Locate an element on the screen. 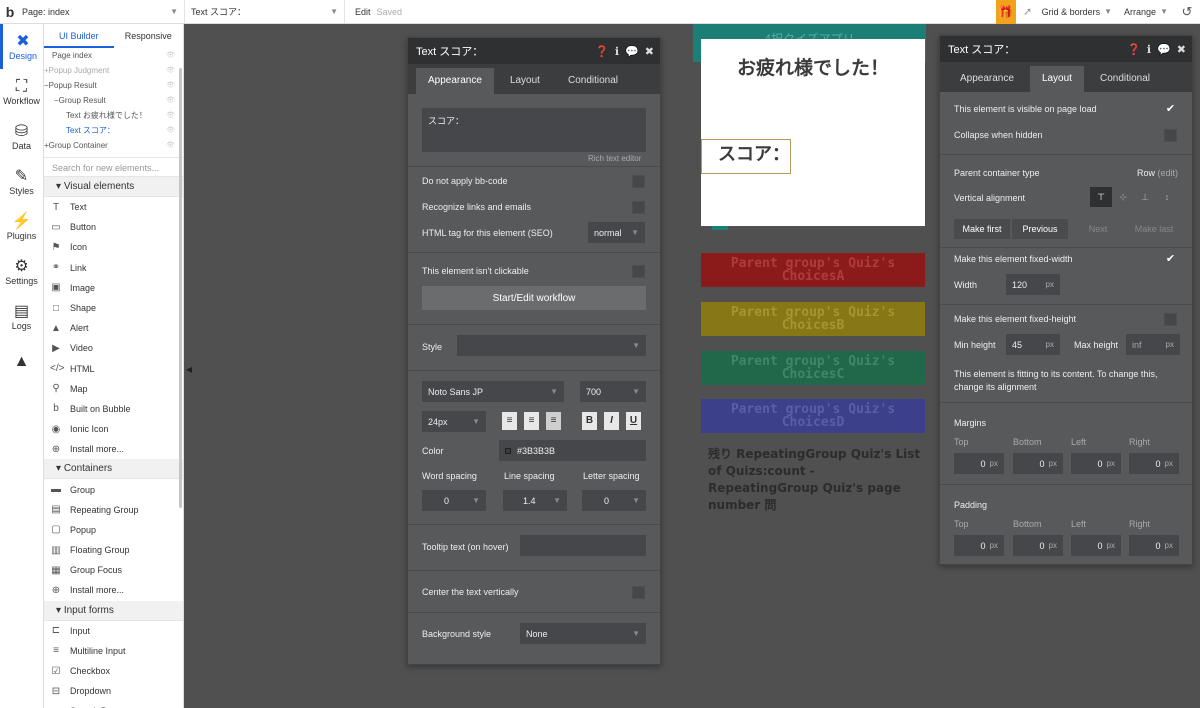 This screenshot has height=708, width=1200. font-weight-dropdown: 700 ▼ is located at coordinates (613, 391).